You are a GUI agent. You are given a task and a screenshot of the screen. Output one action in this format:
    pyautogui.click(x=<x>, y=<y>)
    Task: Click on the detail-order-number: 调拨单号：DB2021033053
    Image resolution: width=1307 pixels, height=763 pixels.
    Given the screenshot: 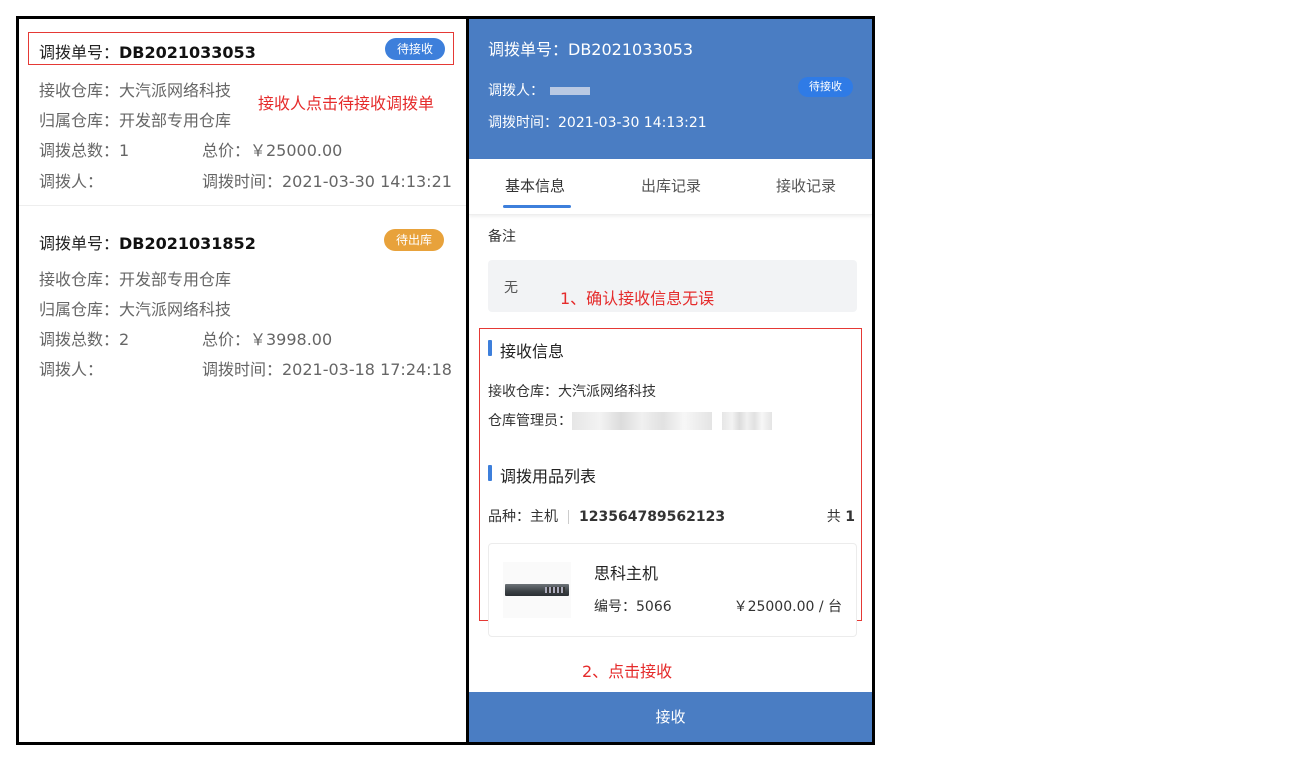 What is the action you would take?
    pyautogui.click(x=591, y=49)
    